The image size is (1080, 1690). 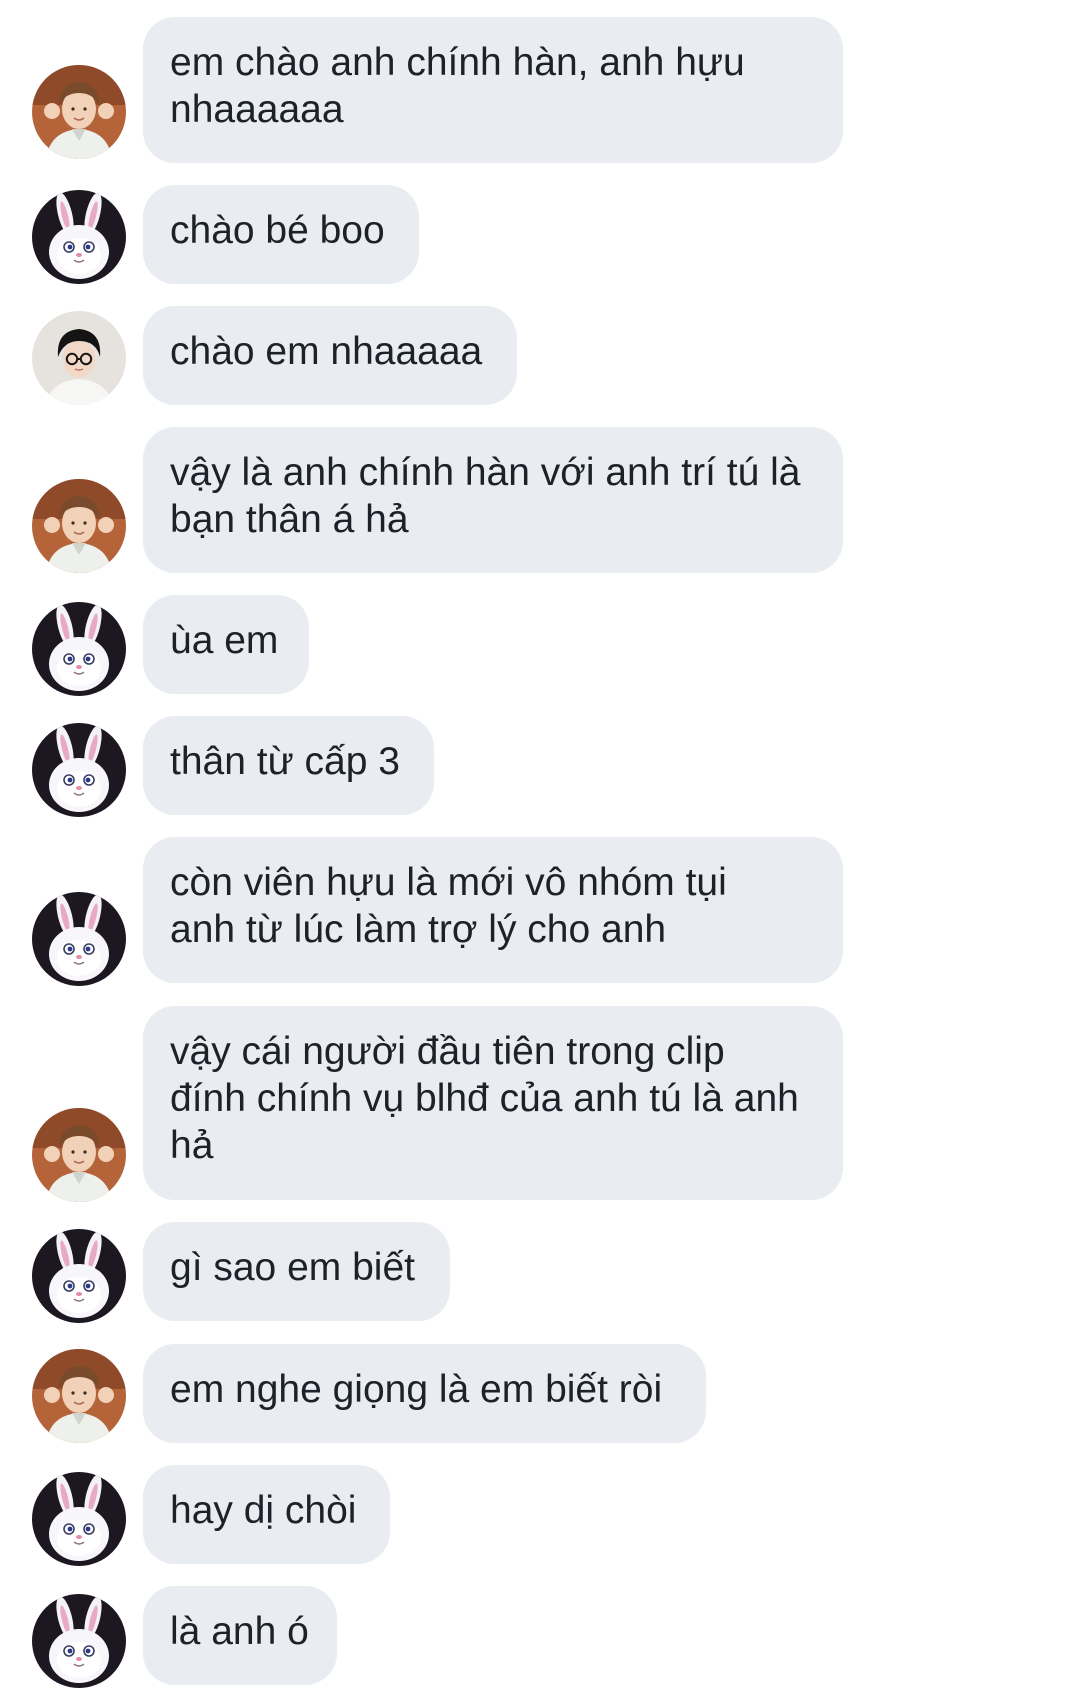 What do you see at coordinates (226, 644) in the screenshot?
I see `message-bubble: ùa em` at bounding box center [226, 644].